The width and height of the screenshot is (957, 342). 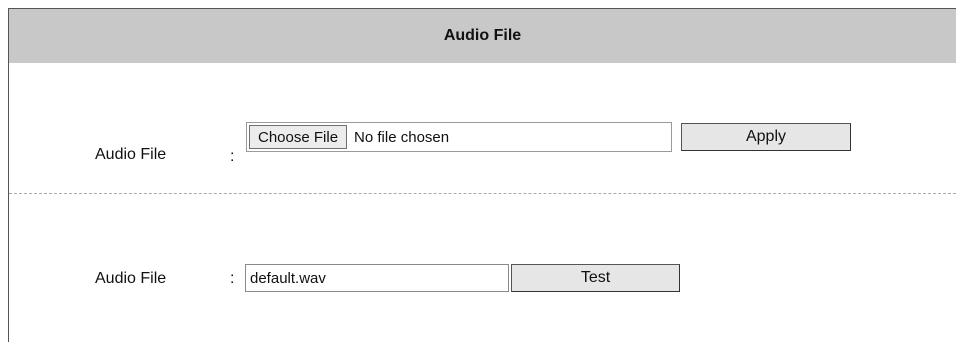 What do you see at coordinates (482, 193) in the screenshot?
I see `section-divider` at bounding box center [482, 193].